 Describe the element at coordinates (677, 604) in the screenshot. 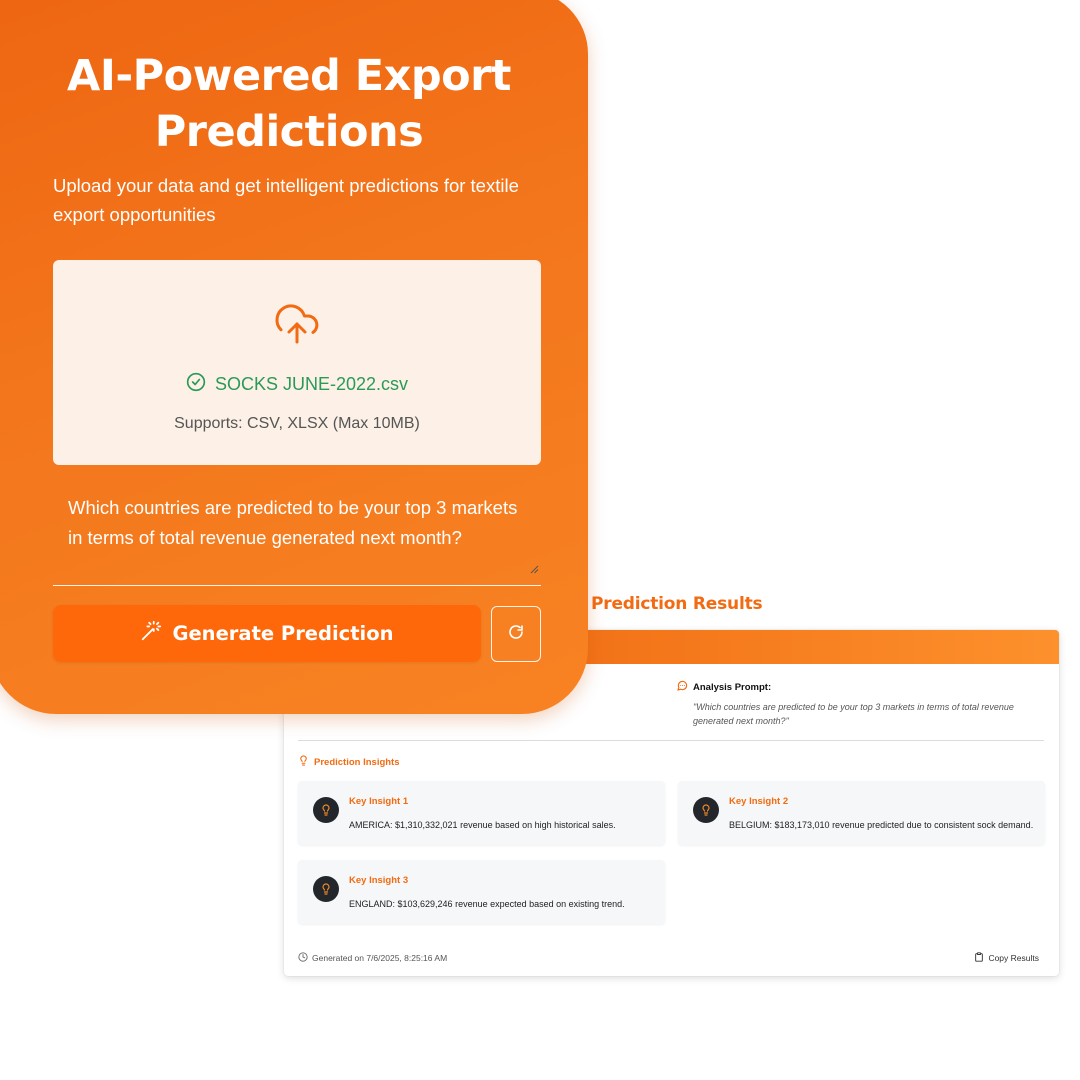

I see `results-title: Prediction Results` at that location.